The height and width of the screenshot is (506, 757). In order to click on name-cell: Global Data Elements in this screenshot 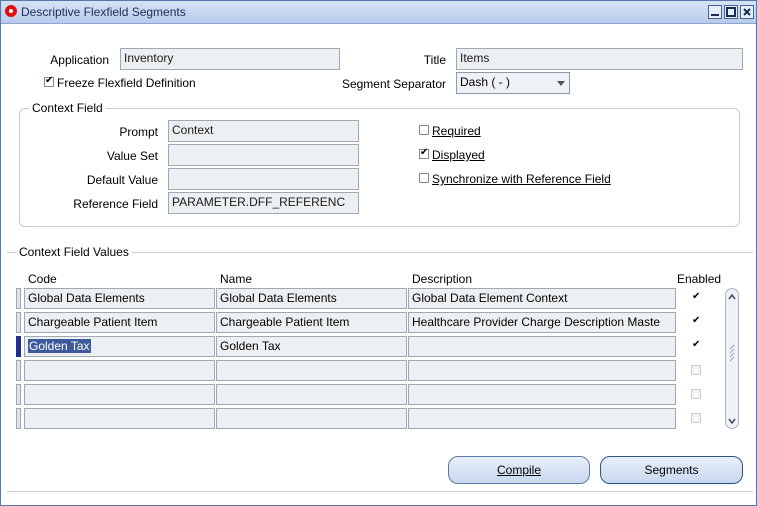, I will do `click(311, 298)`.